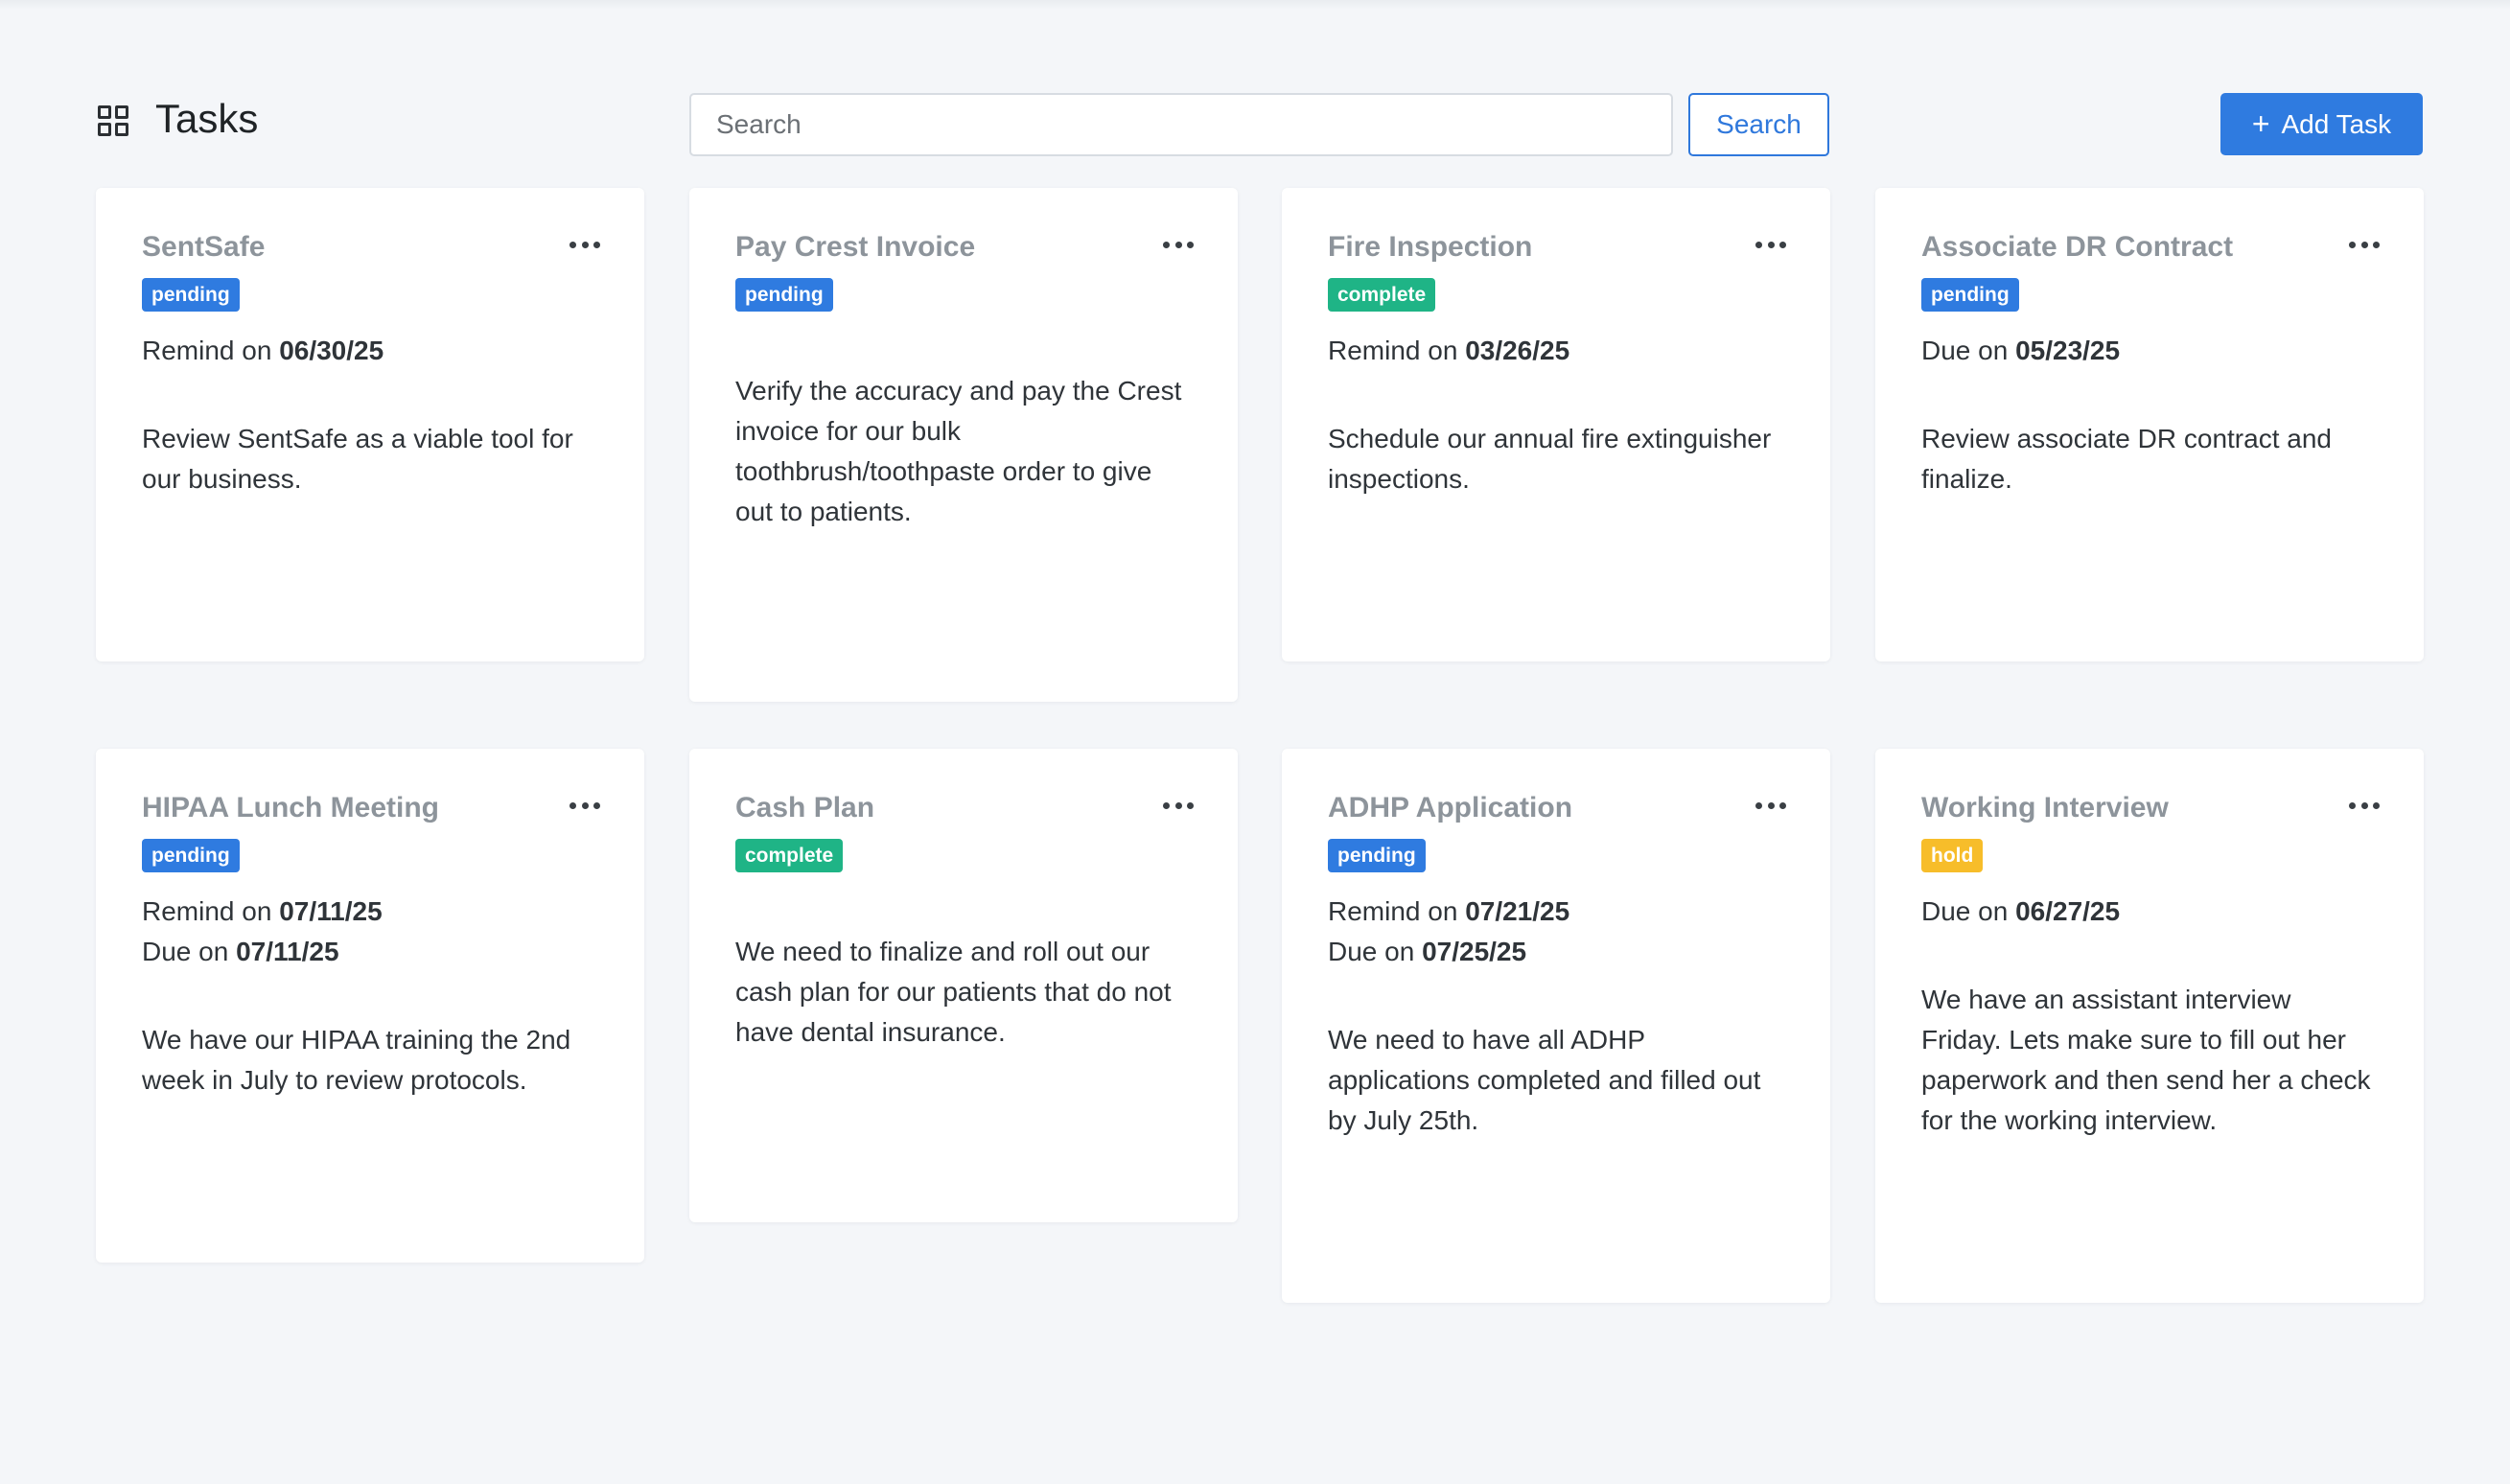 Image resolution: width=2510 pixels, height=1484 pixels. Describe the element at coordinates (370, 952) in the screenshot. I see `due-line: Due on 07/11/25` at that location.